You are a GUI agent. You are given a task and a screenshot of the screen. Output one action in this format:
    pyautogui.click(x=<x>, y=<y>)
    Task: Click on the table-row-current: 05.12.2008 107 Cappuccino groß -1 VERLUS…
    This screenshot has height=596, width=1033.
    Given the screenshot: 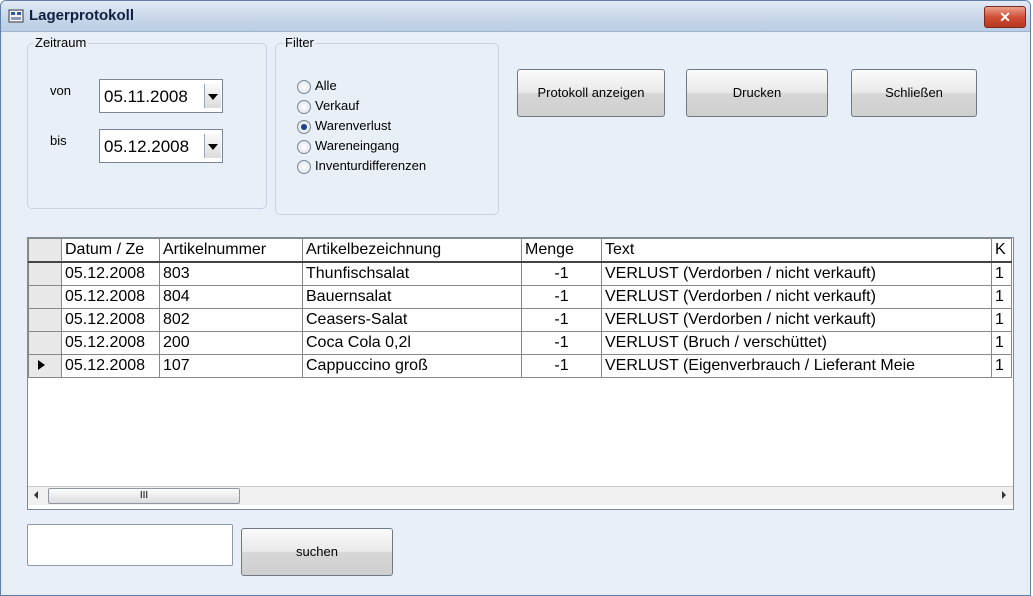 What is the action you would take?
    pyautogui.click(x=520, y=366)
    